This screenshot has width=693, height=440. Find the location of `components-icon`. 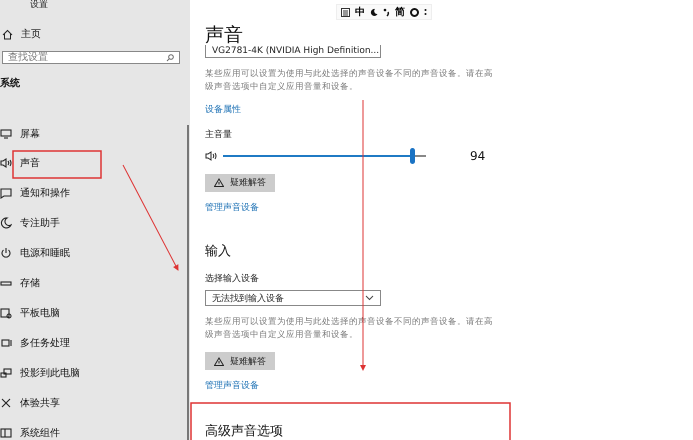

components-icon is located at coordinates (6, 433).